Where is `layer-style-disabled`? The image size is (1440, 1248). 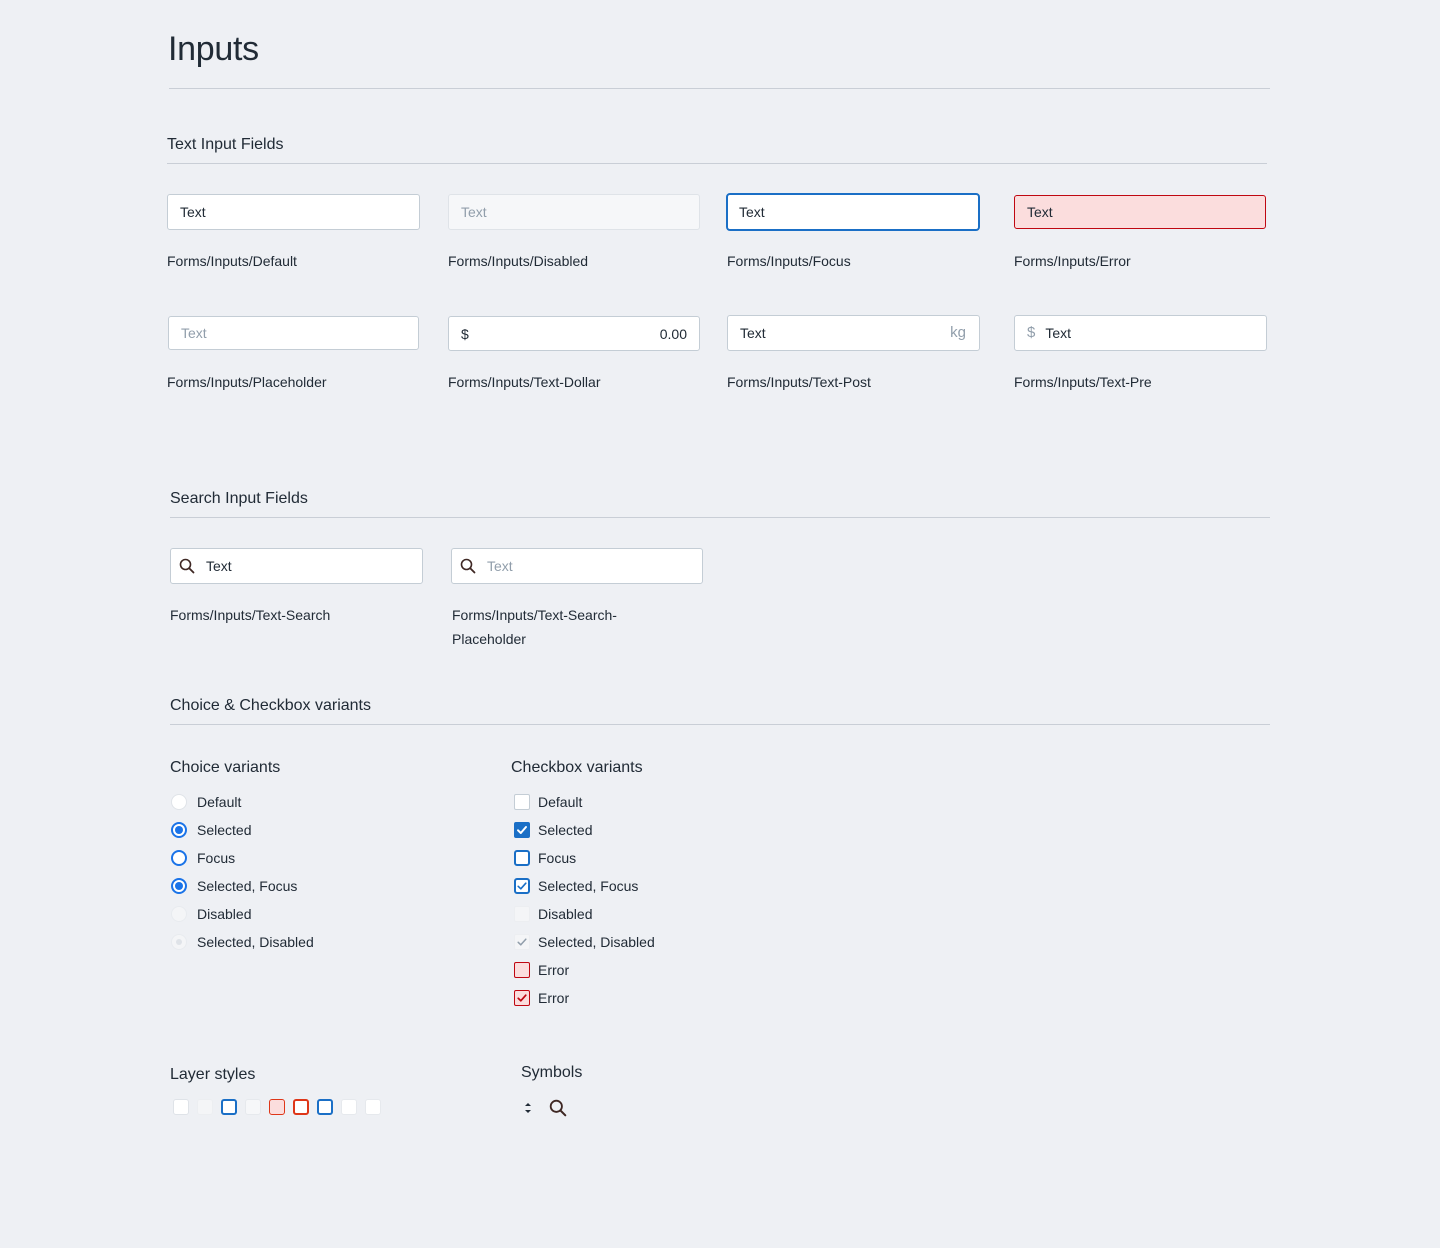
layer-style-disabled is located at coordinates (205, 1107).